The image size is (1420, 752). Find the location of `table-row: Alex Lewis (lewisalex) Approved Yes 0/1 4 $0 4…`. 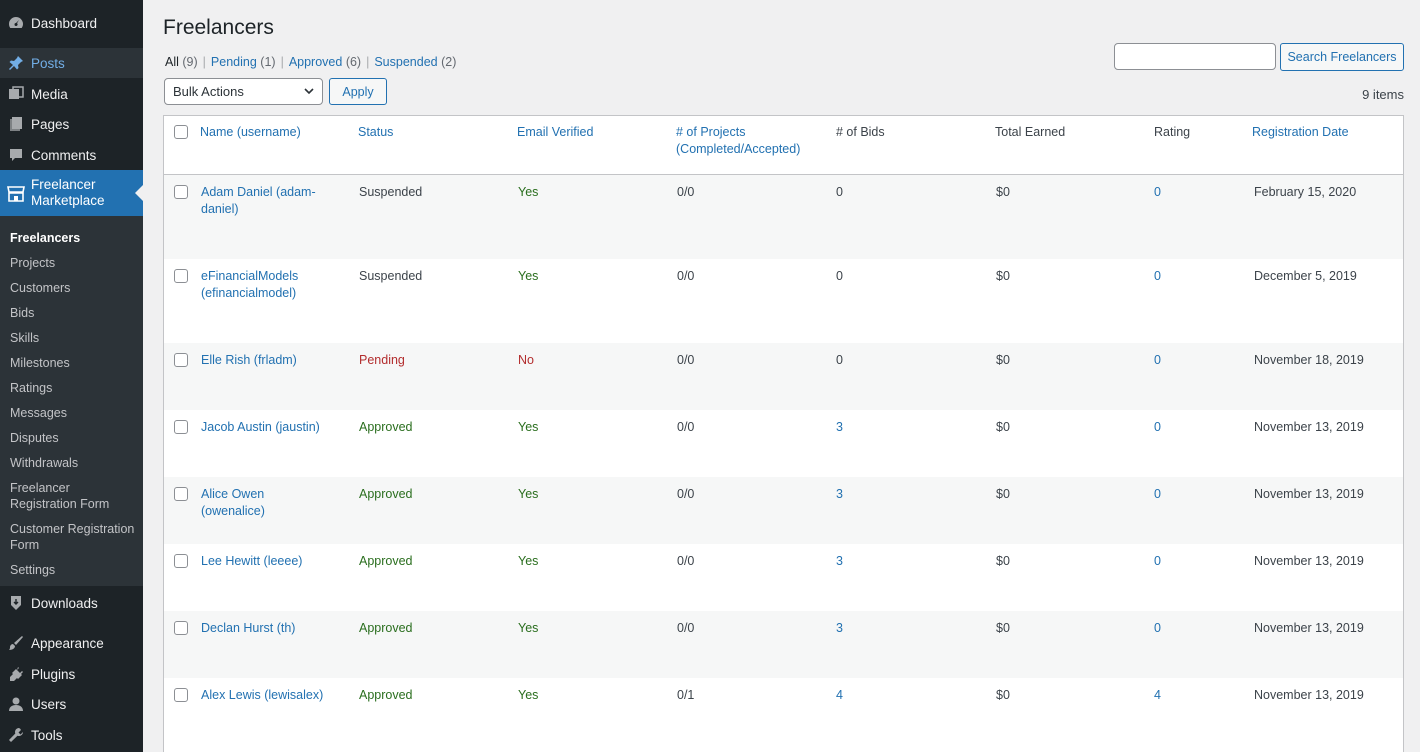

table-row: Alex Lewis (lewisalex) Approved Yes 0/1 4 $0 4… is located at coordinates (783, 715).